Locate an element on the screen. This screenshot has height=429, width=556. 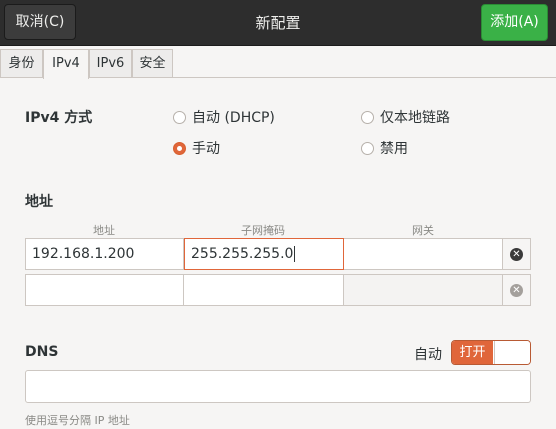
netmask-value: 255.255.255.0 is located at coordinates (242, 254).